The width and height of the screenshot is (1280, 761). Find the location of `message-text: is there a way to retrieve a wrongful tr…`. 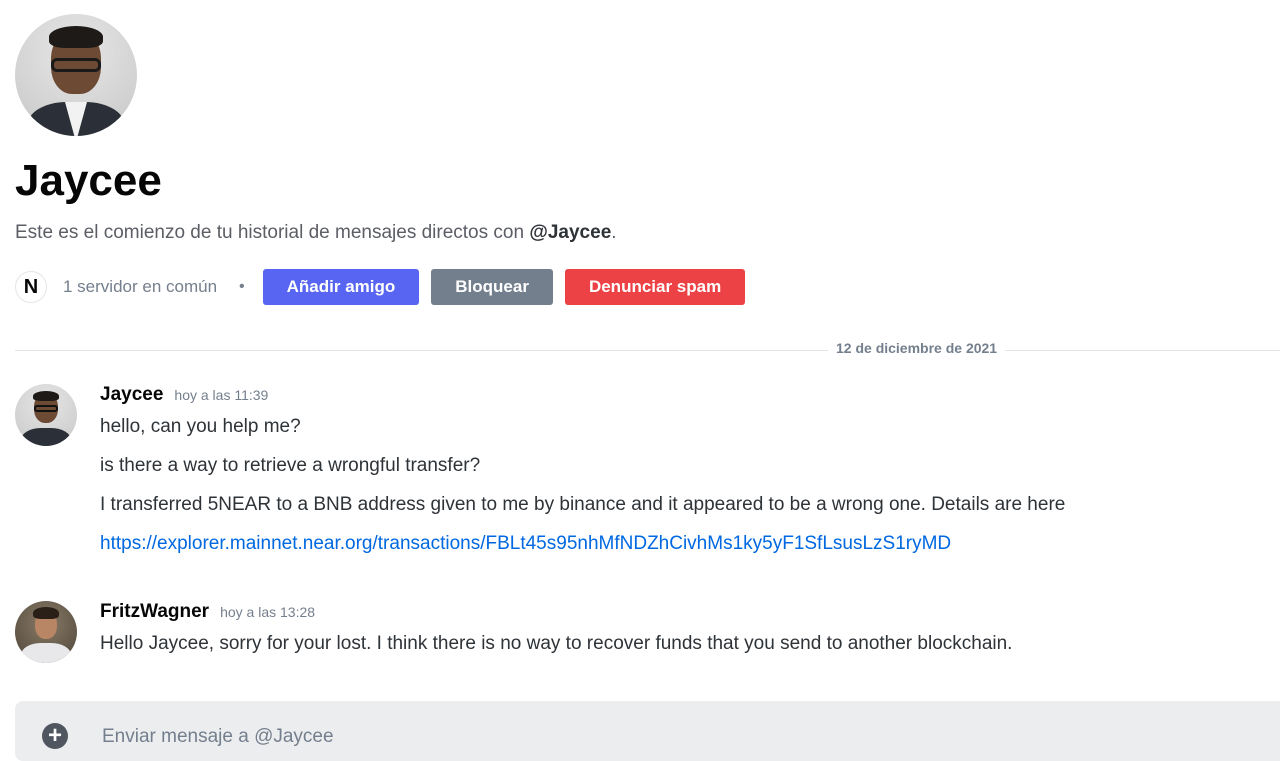

message-text: is there a way to retrieve a wrongful tr… is located at coordinates (290, 465).